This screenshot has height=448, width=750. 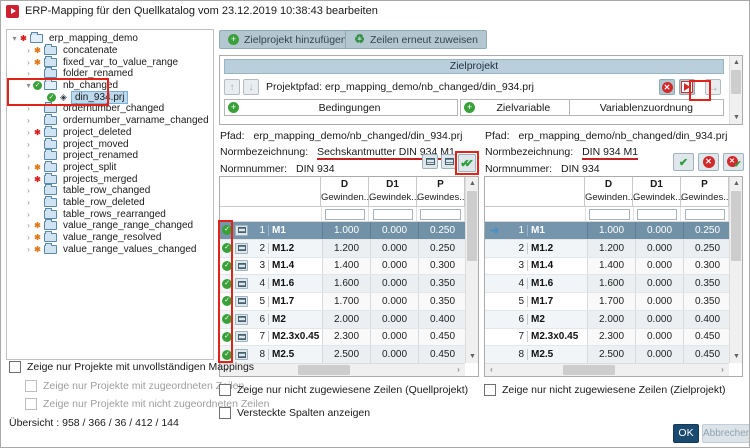 What do you see at coordinates (733, 162) in the screenshot?
I see `reject-accept-button: ✕ ✔` at bounding box center [733, 162].